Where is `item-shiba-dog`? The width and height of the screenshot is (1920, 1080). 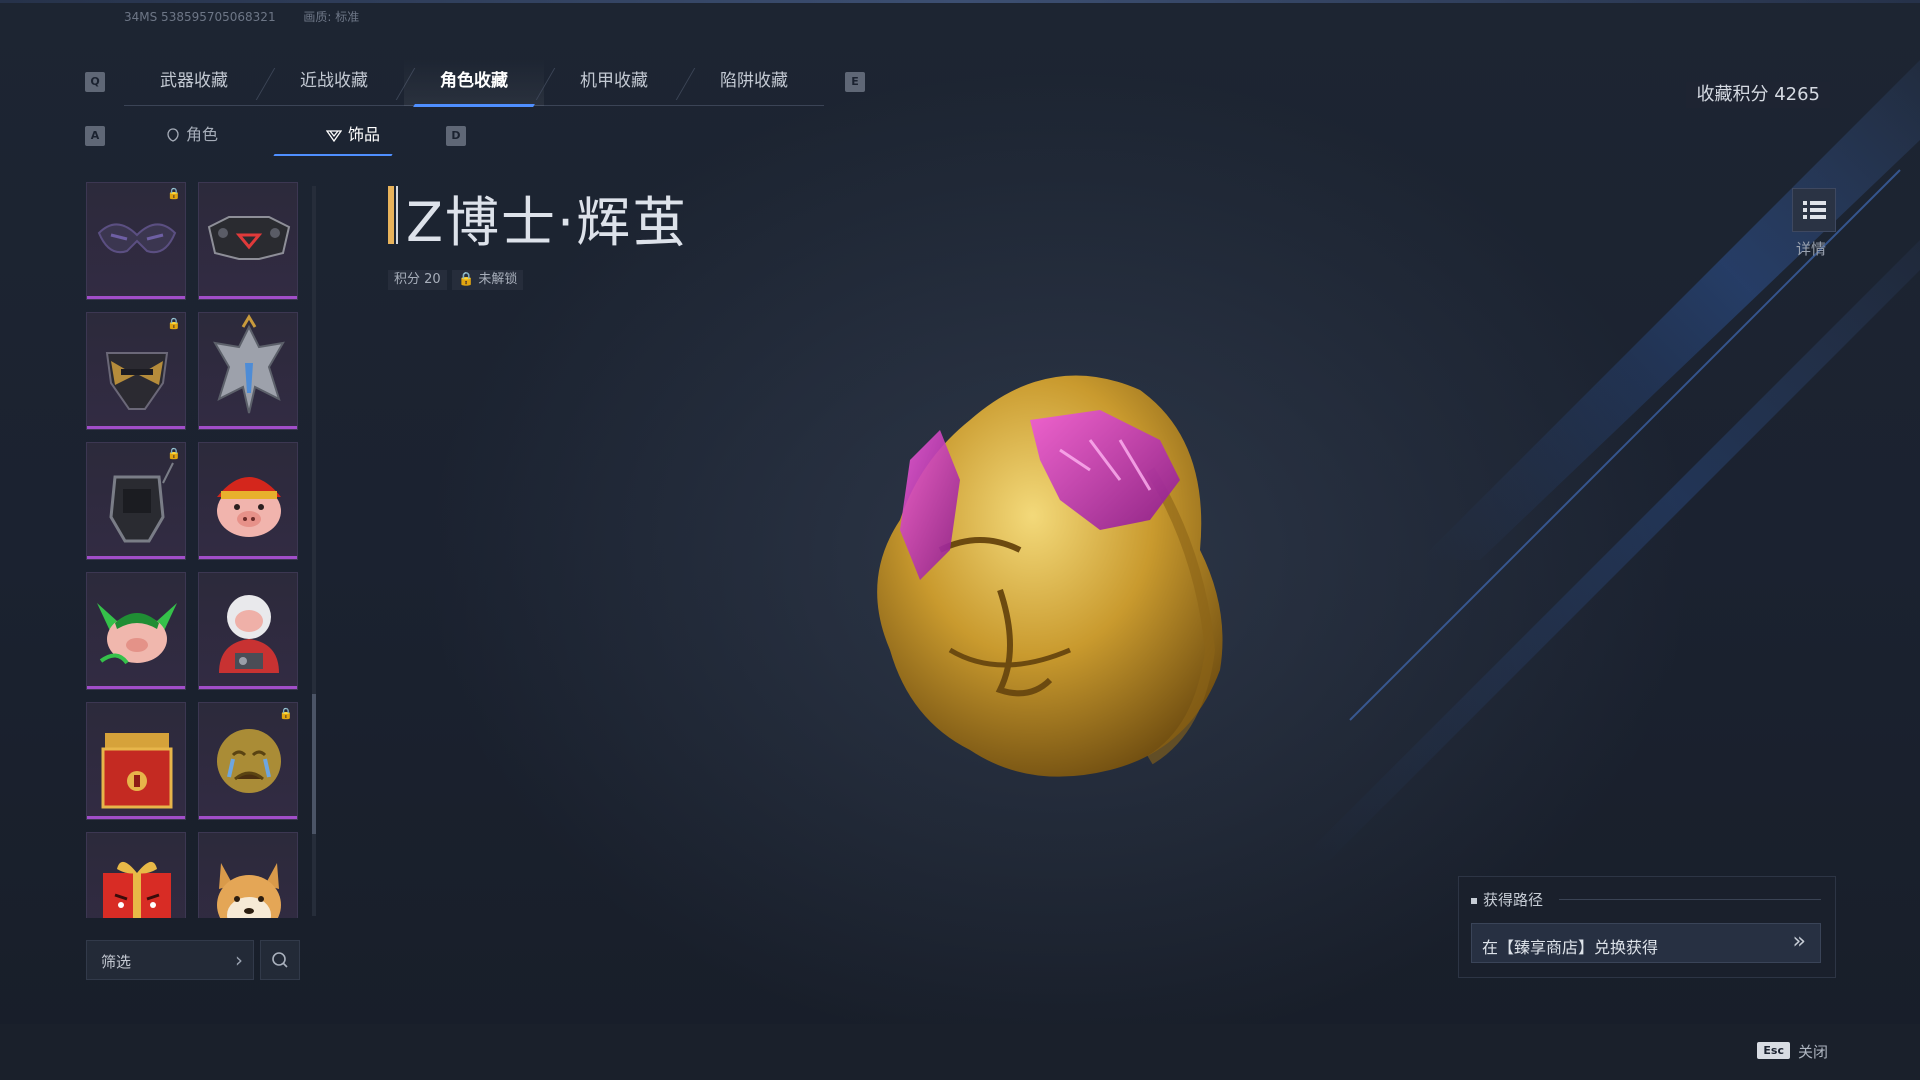 item-shiba-dog is located at coordinates (248, 875).